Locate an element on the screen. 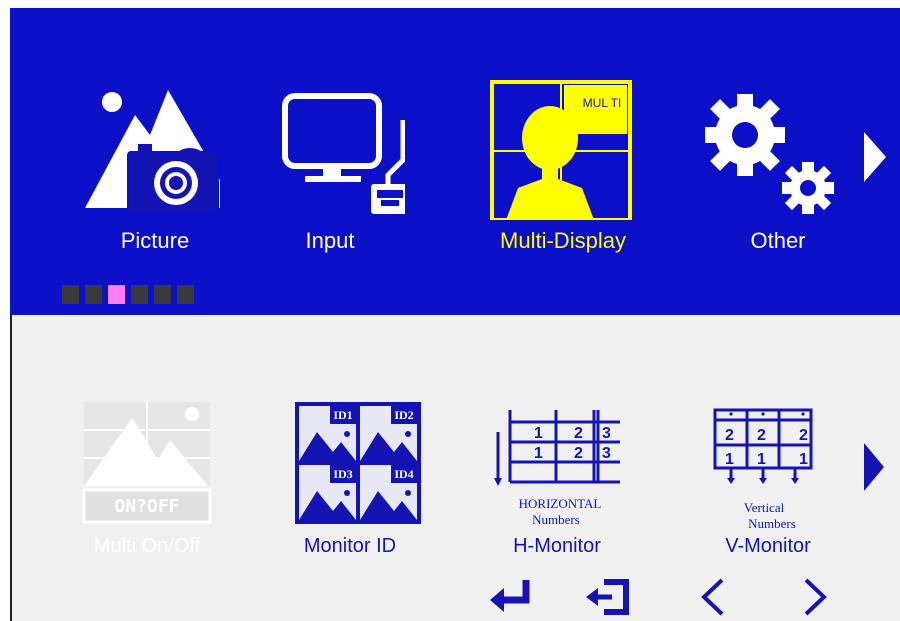 Image resolution: width=900 pixels, height=621 pixels. gear-icon is located at coordinates (769, 154).